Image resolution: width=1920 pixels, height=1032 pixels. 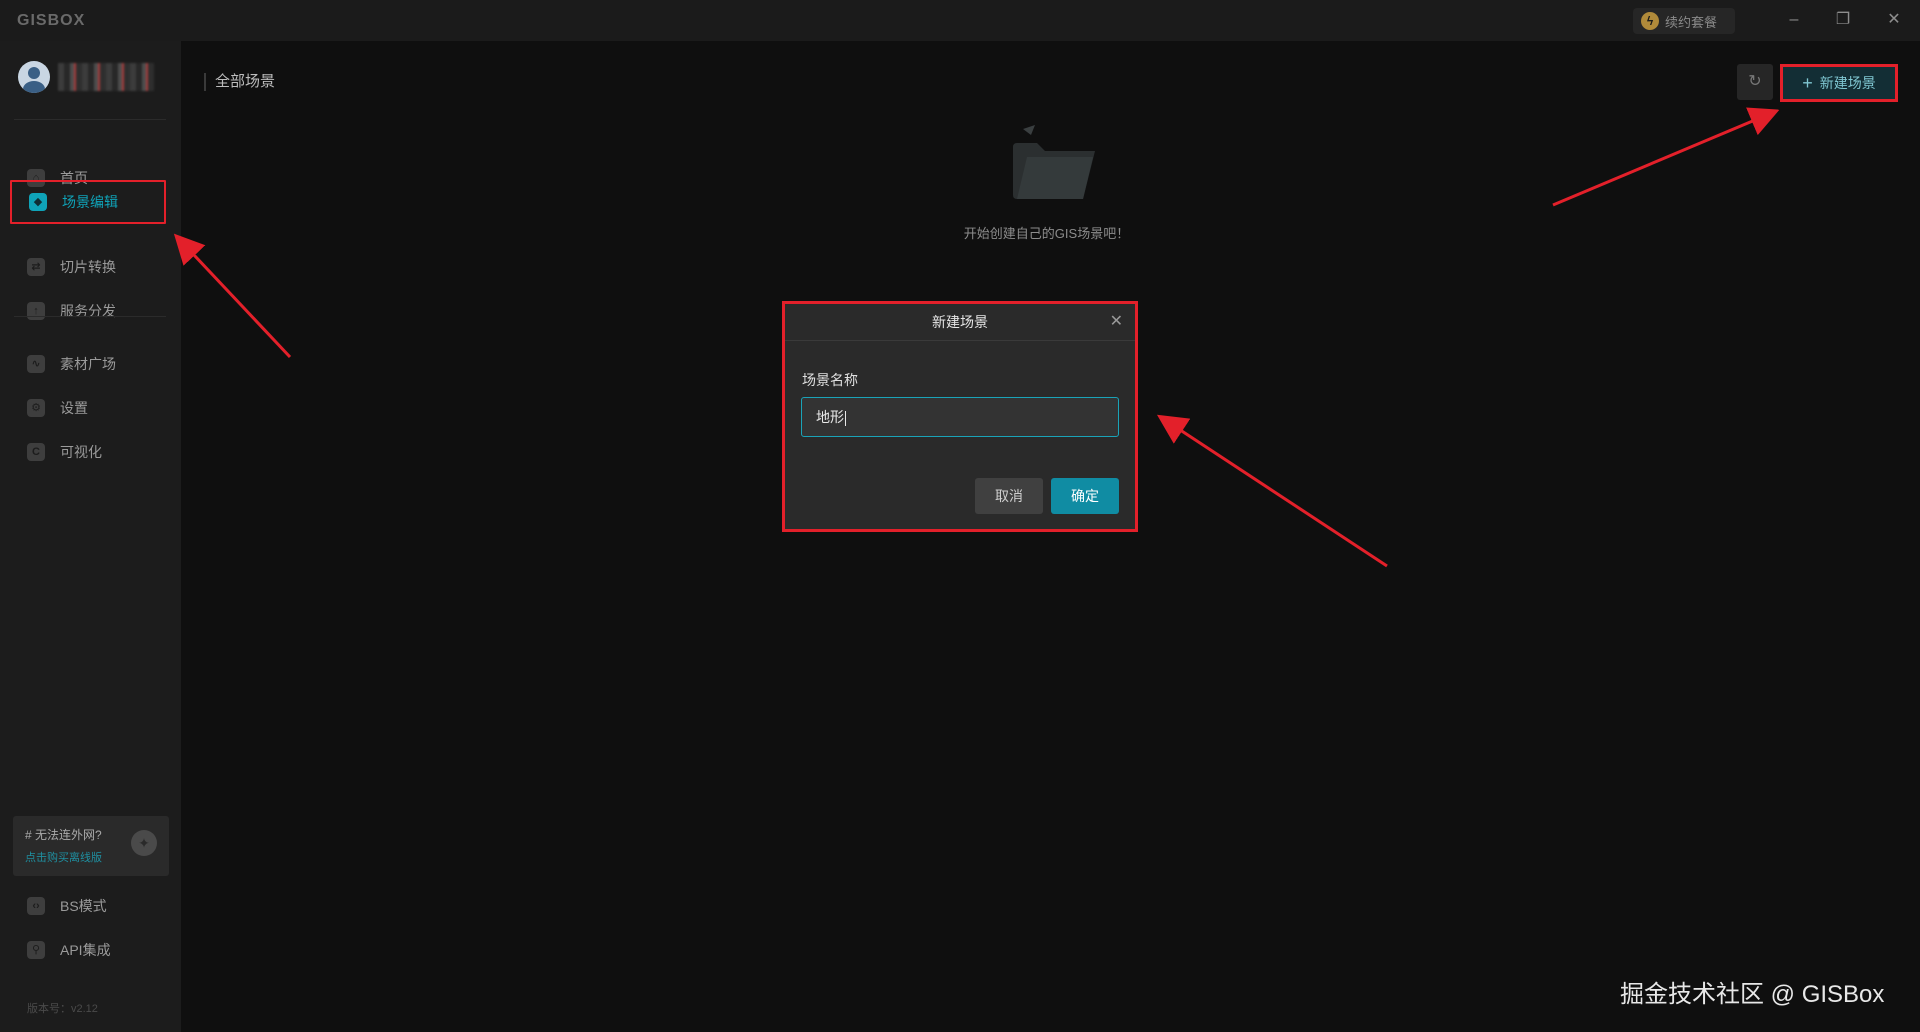 What do you see at coordinates (1894, 20) in the screenshot?
I see `close-window-button: ✕` at bounding box center [1894, 20].